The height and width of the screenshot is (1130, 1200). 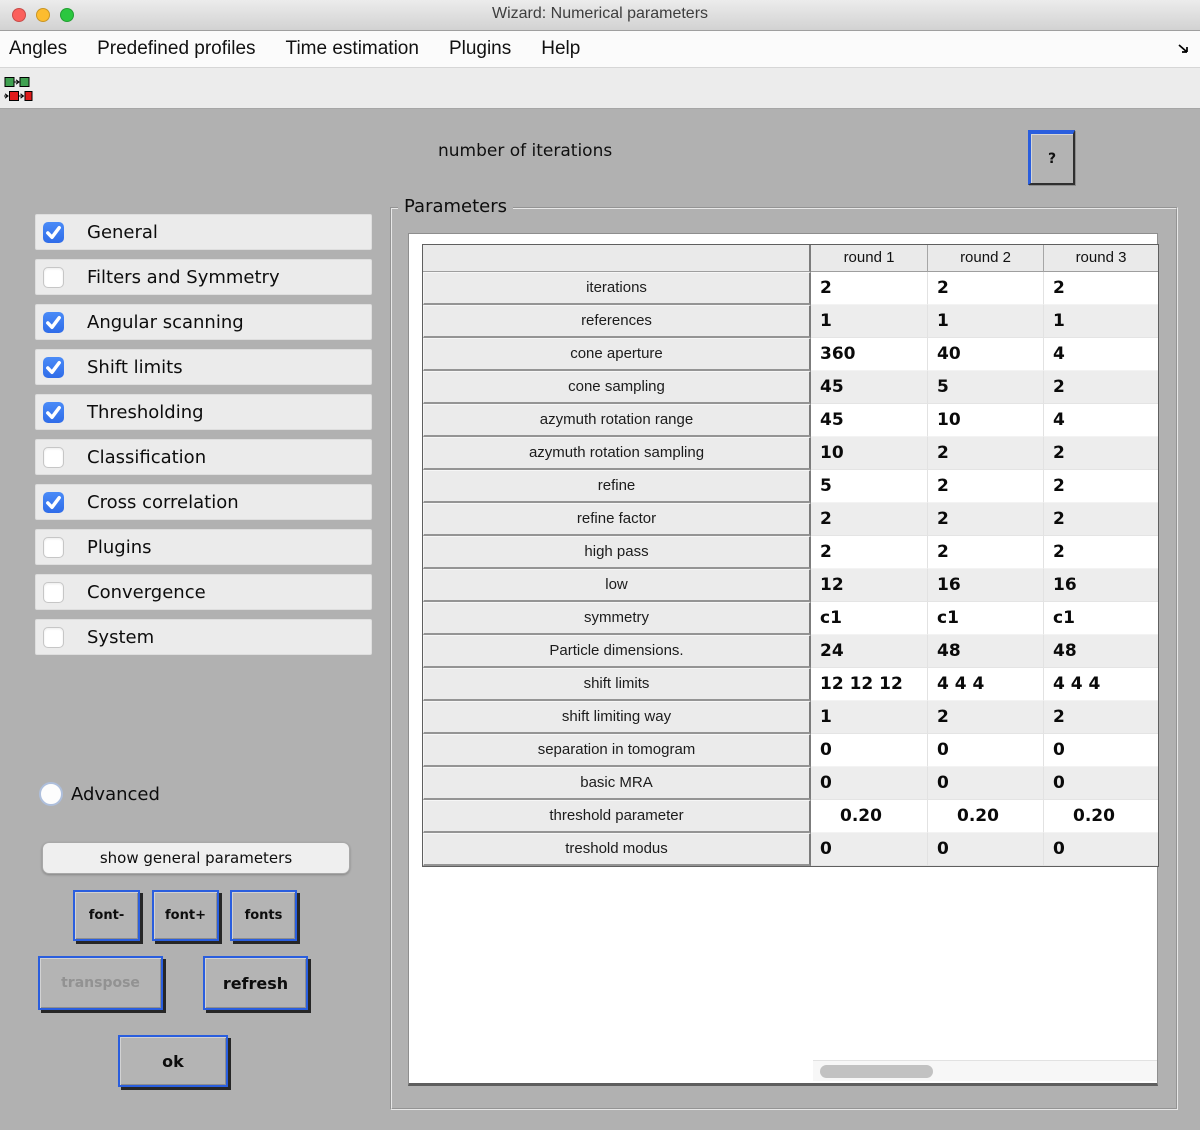 What do you see at coordinates (869, 354) in the screenshot?
I see `param-value-cell: 360` at bounding box center [869, 354].